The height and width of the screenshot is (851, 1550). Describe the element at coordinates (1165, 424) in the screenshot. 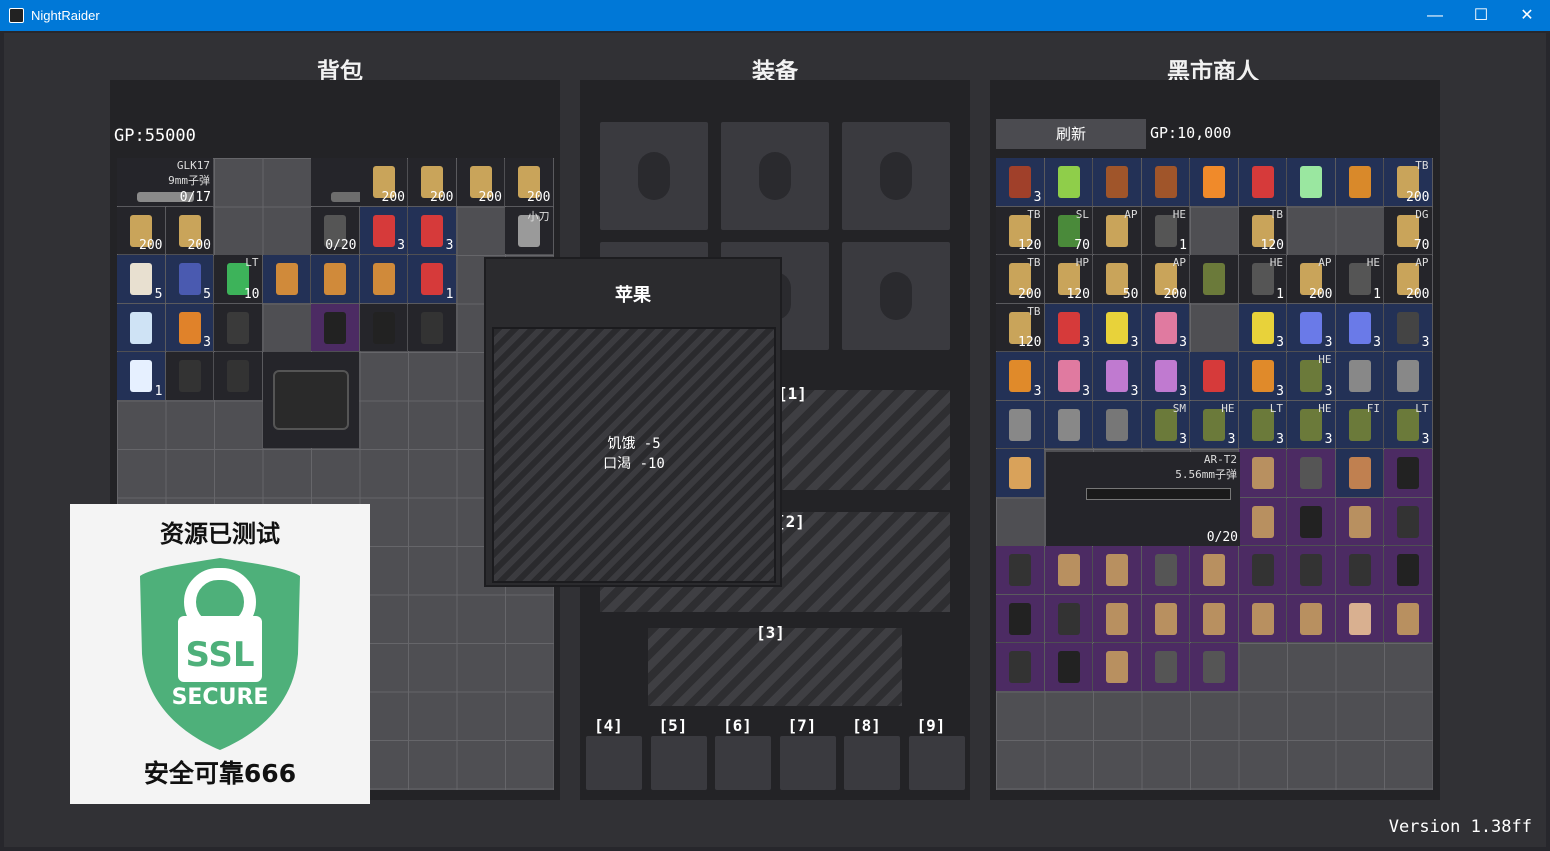

I see `merchant-item: SM 3` at that location.